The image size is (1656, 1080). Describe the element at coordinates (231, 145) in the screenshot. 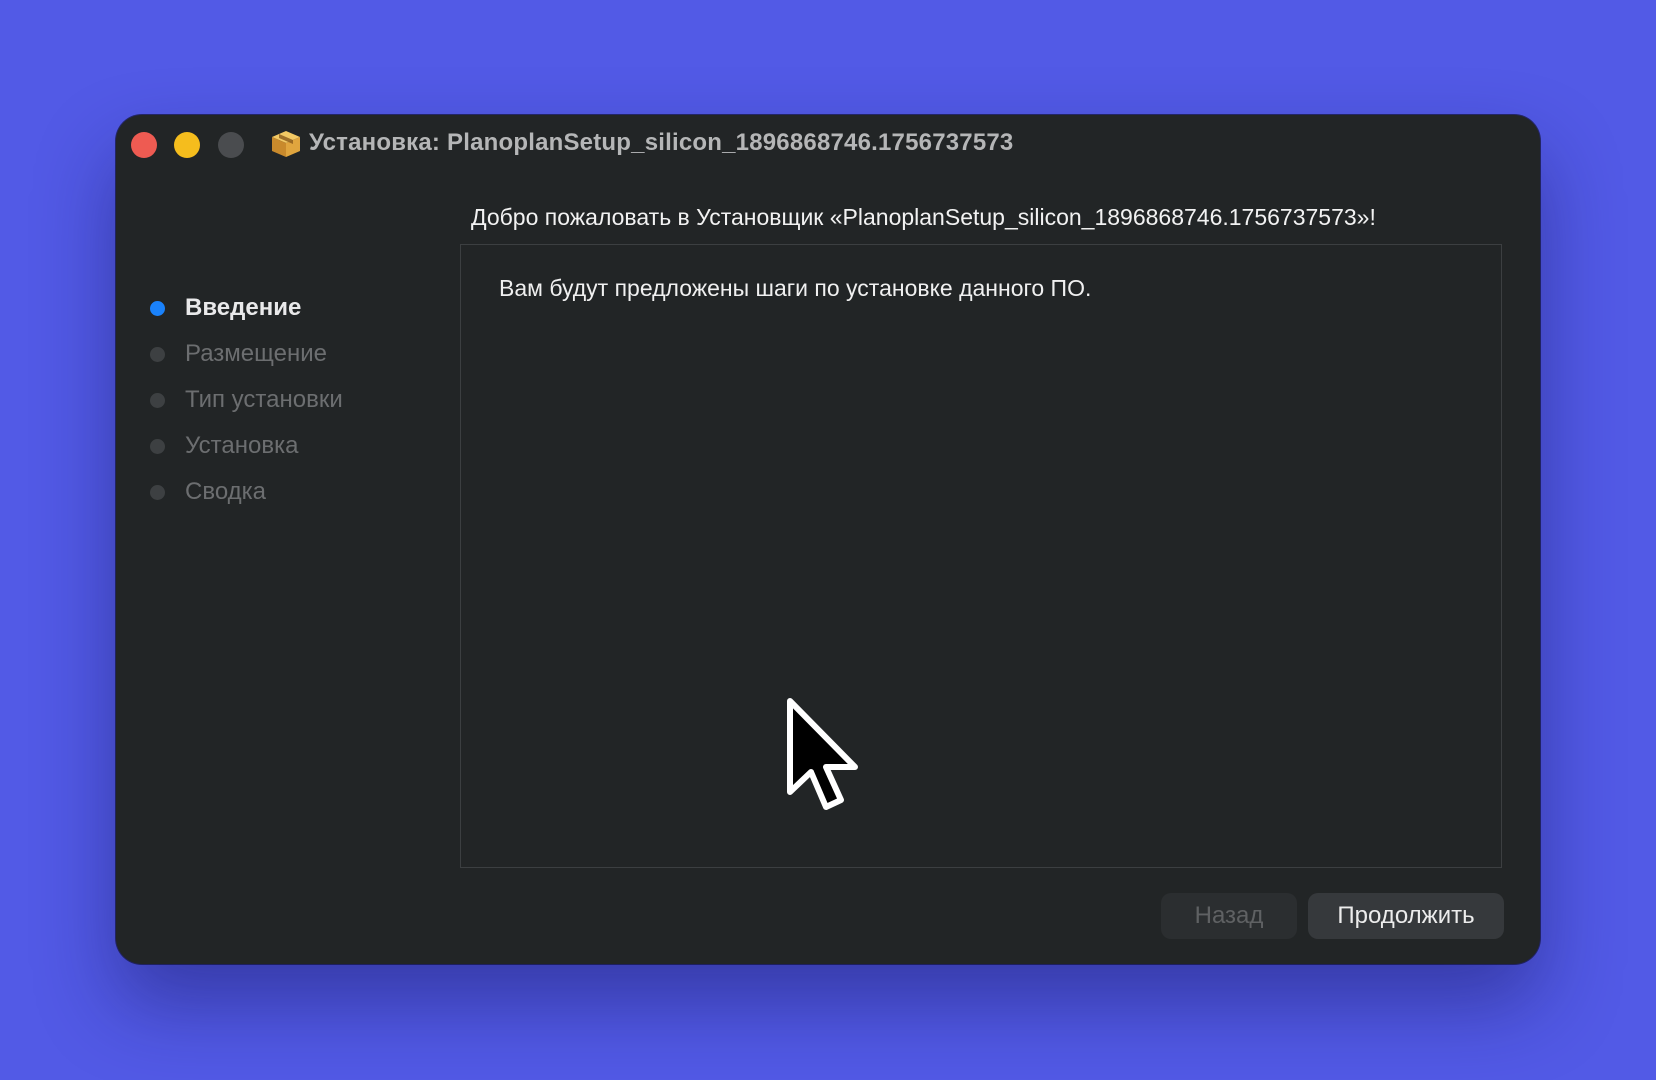

I see `zoom-window-button` at that location.